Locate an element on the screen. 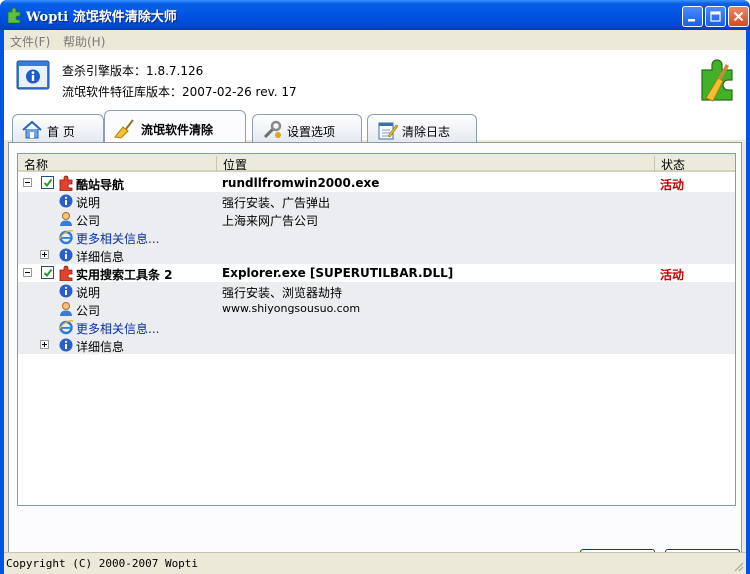 The height and width of the screenshot is (574, 750). list-header: 名称 位置 状态 is located at coordinates (376, 163).